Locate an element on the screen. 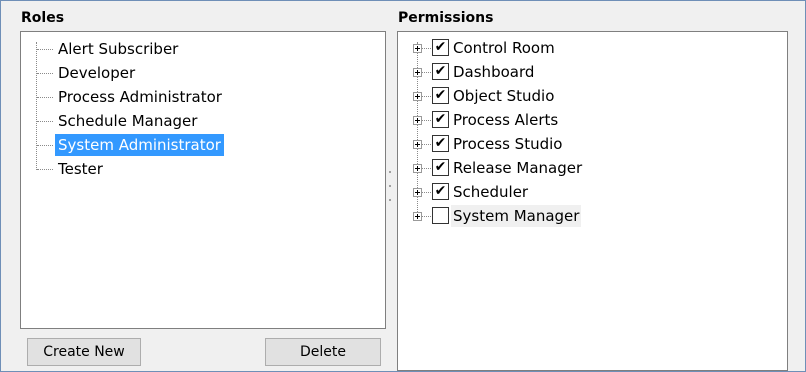 The image size is (806, 372). permission-label: Process Studio is located at coordinates (508, 144).